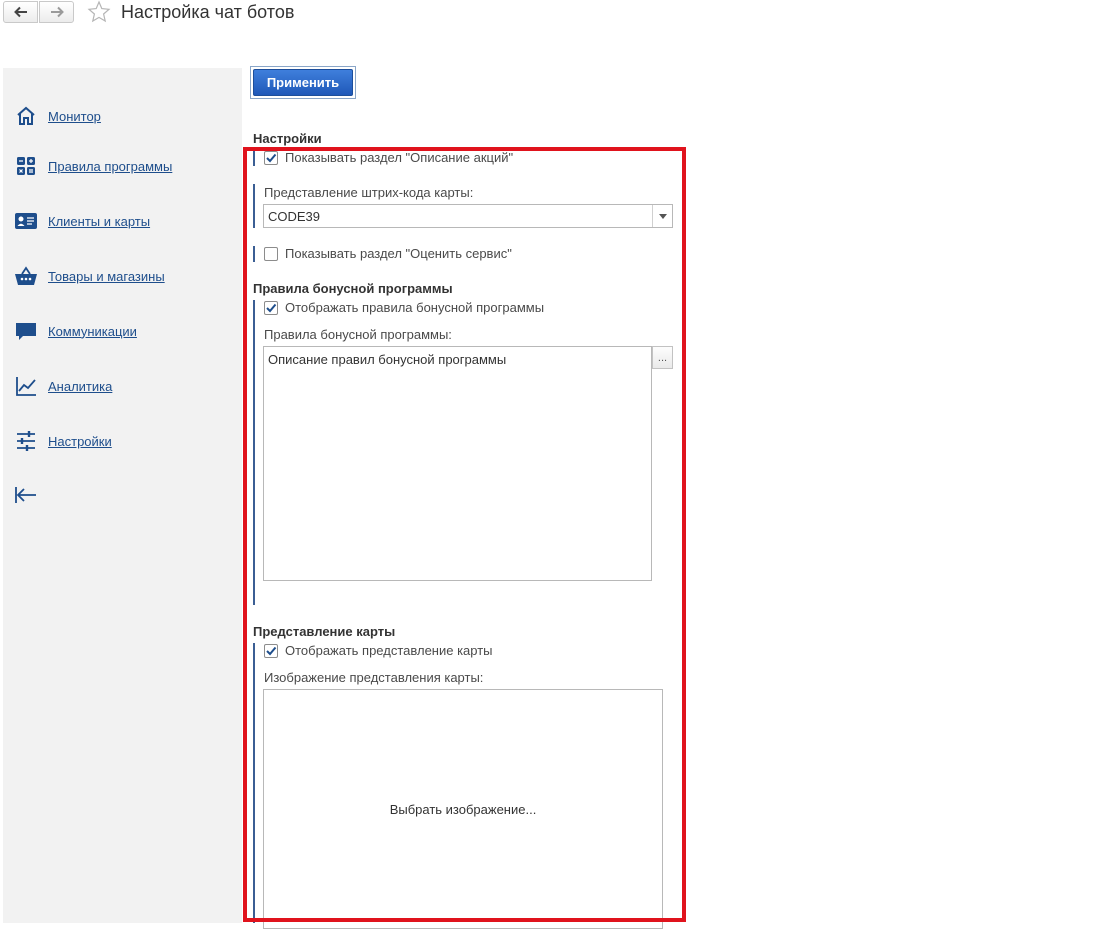 This screenshot has height=929, width=1119. I want to click on sidebar-item-monitor: Монитор, so click(57, 116).